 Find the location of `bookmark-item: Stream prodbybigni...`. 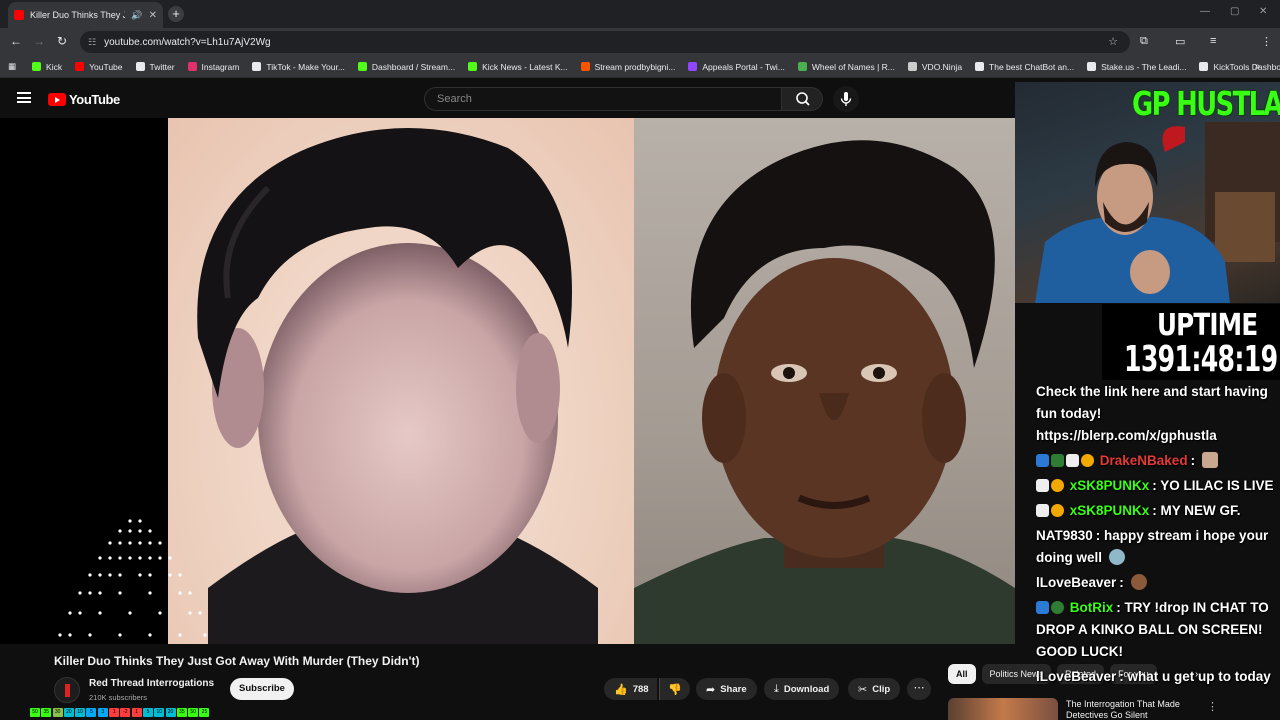

bookmark-item: Stream prodbybigni... is located at coordinates (628, 66).